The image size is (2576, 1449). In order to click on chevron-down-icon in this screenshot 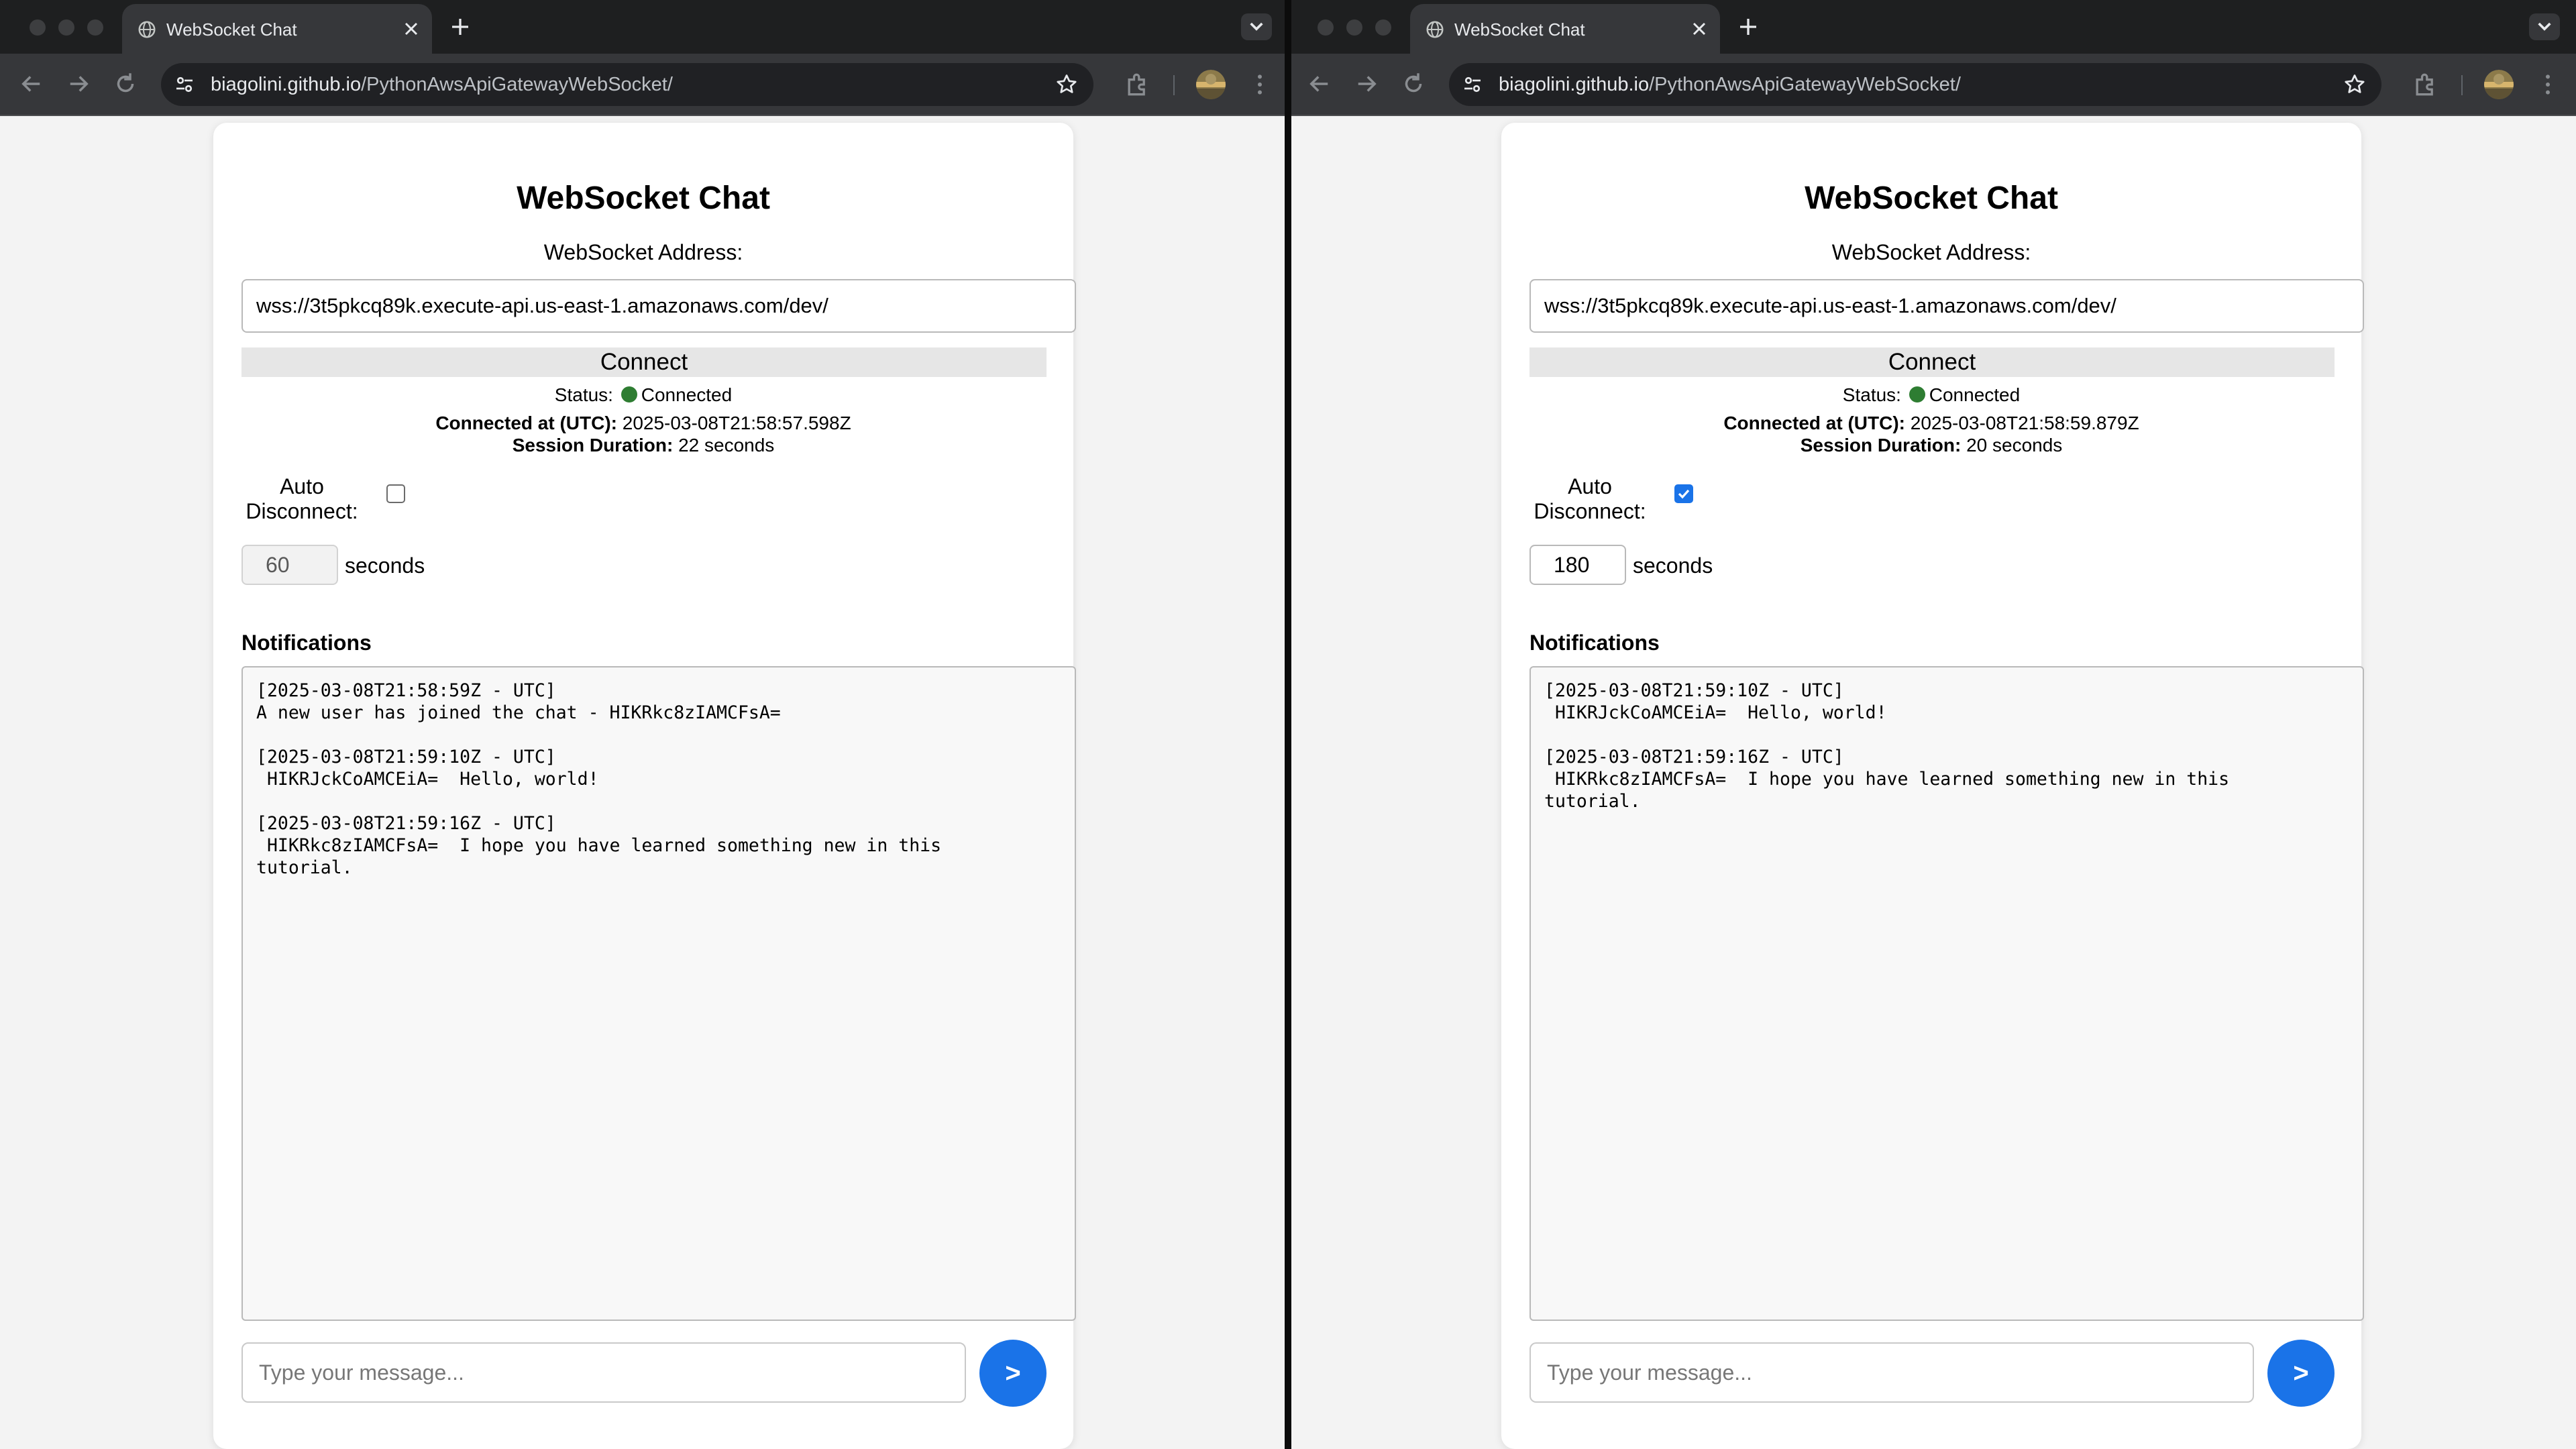, I will do `click(1256, 26)`.